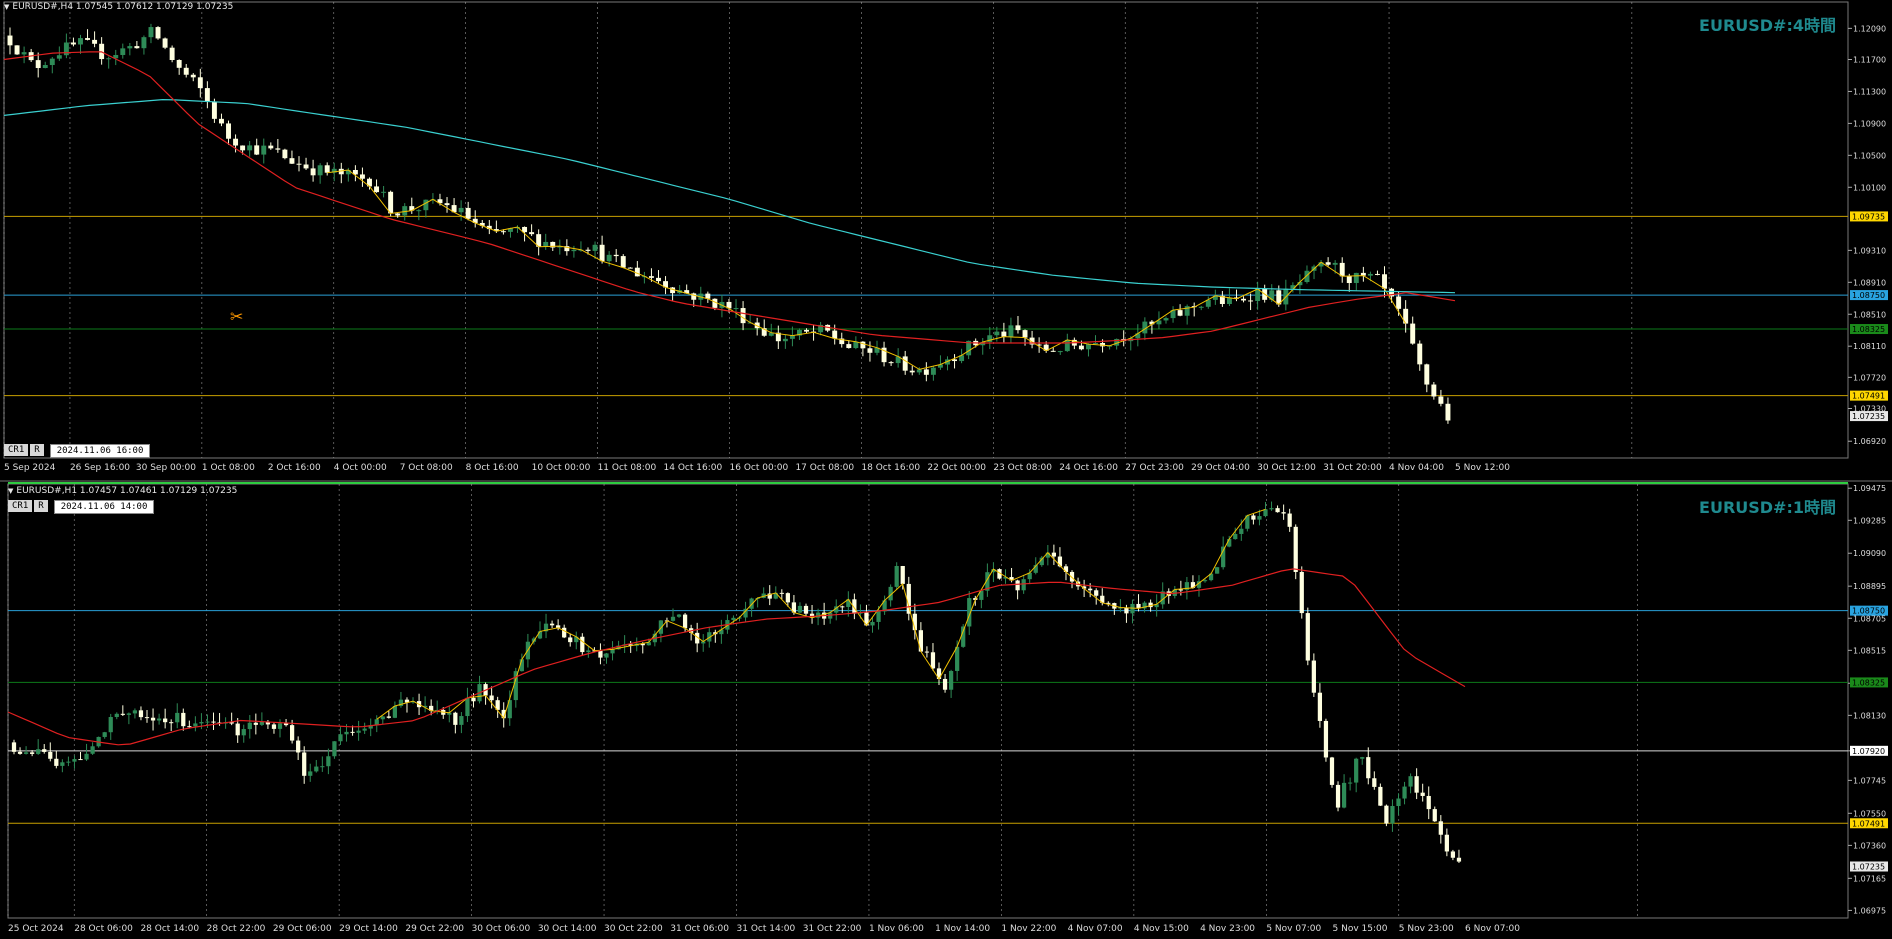 The width and height of the screenshot is (1892, 939). What do you see at coordinates (1352, 468) in the screenshot?
I see `time-label: 31 Oct 20:00` at bounding box center [1352, 468].